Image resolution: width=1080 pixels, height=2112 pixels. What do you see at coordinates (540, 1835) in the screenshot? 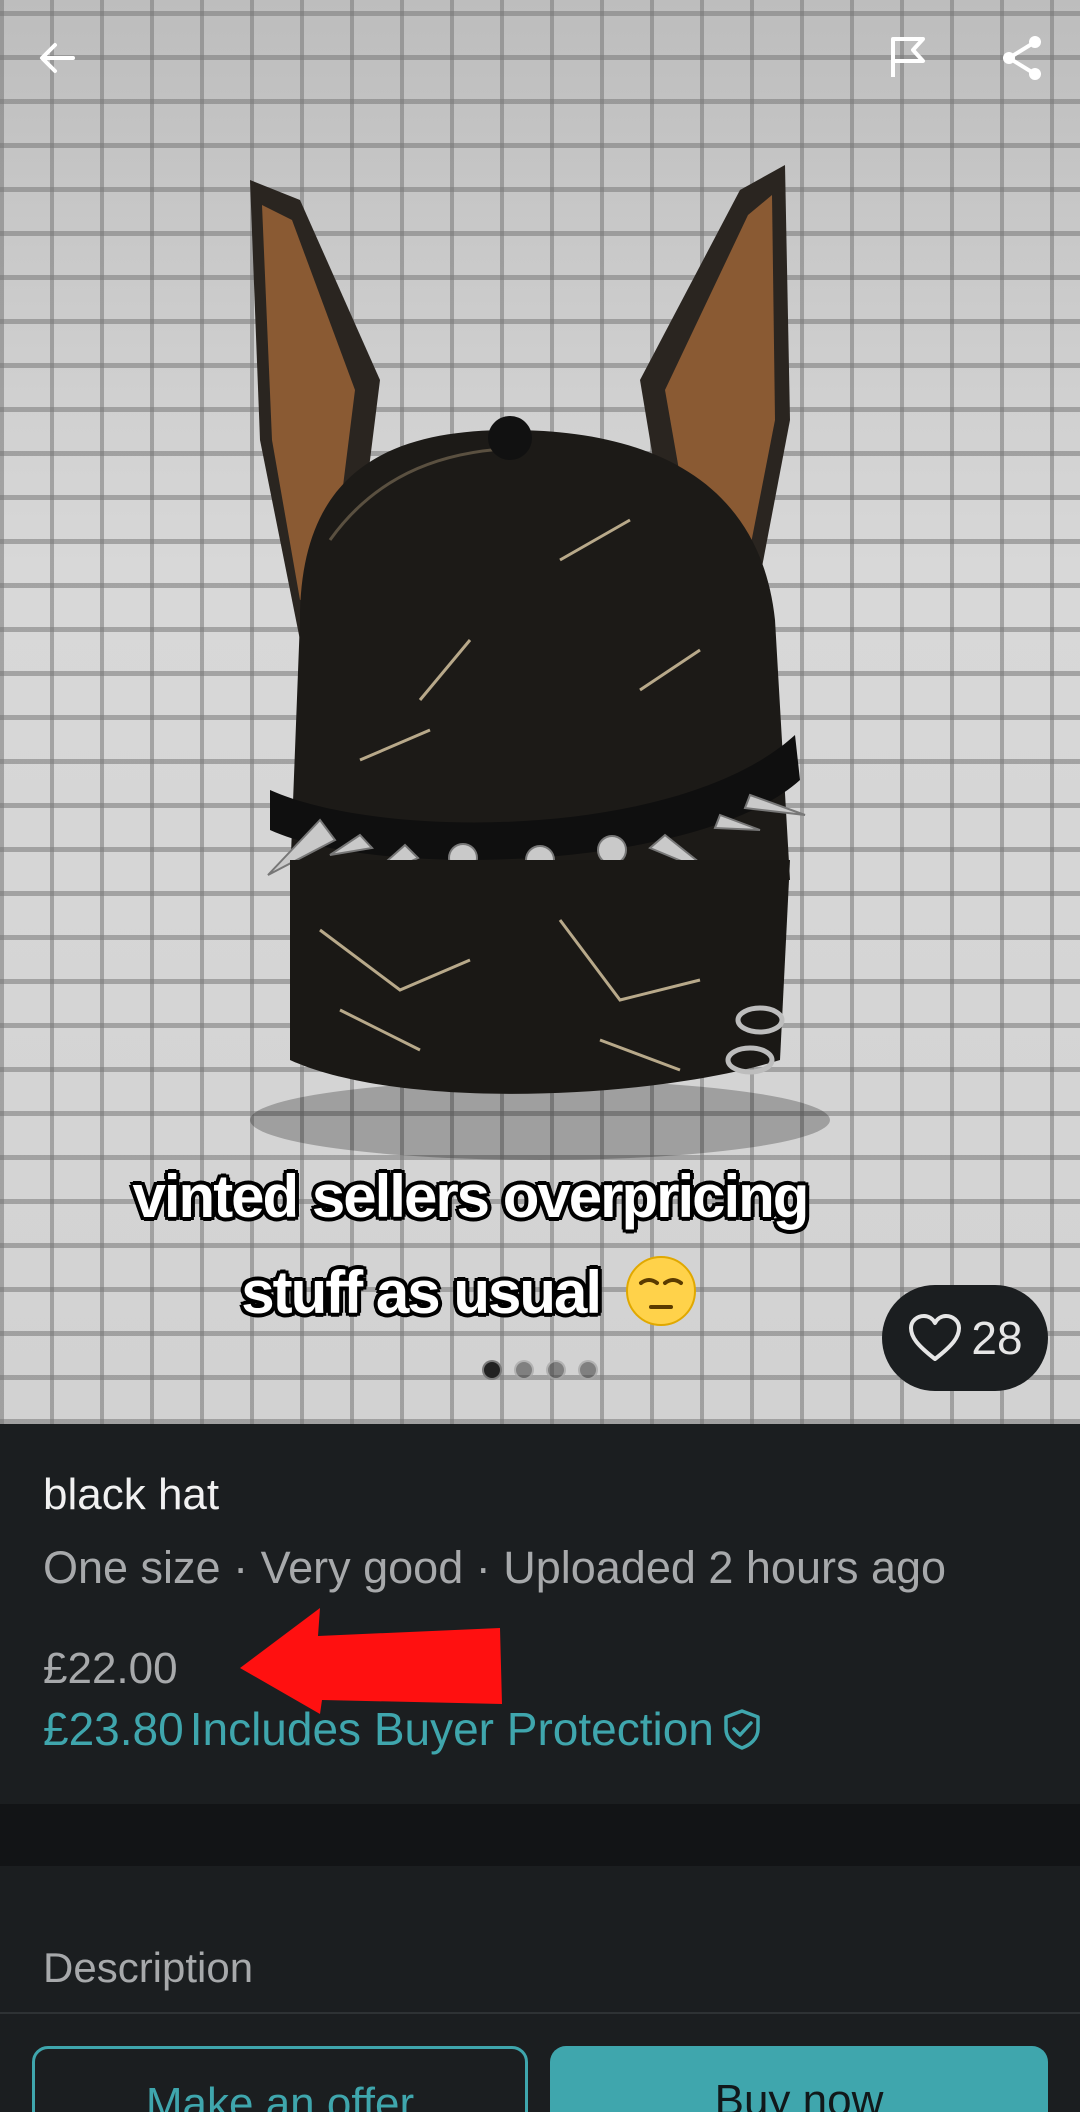
I see `section-separator` at bounding box center [540, 1835].